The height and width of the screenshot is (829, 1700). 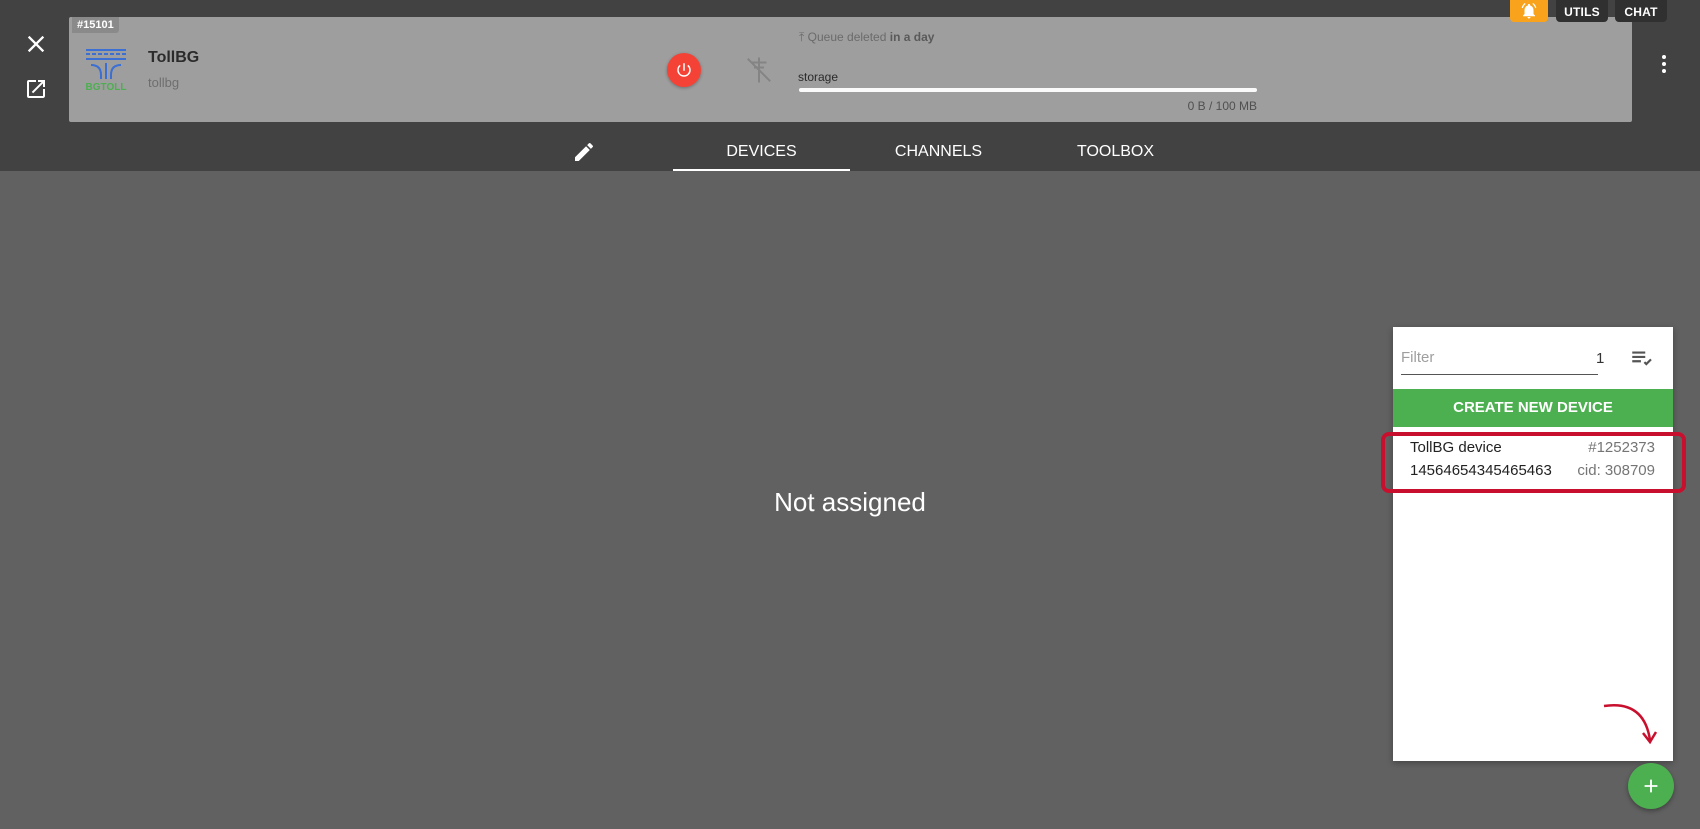 I want to click on app-slug: tollbg, so click(x=164, y=82).